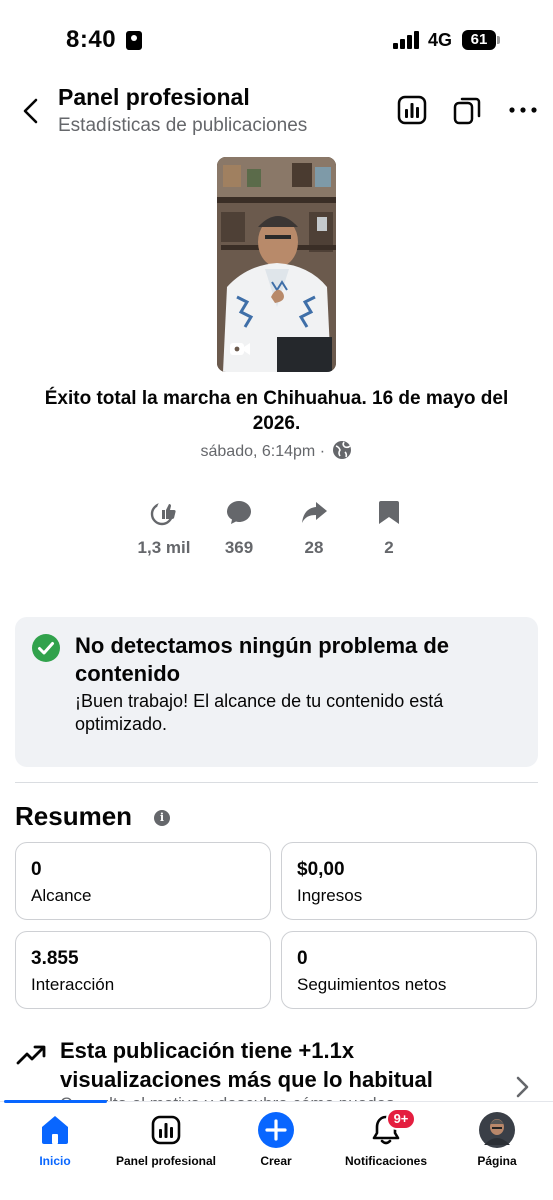  What do you see at coordinates (73, 984) in the screenshot?
I see `metric-label: Interacción` at bounding box center [73, 984].